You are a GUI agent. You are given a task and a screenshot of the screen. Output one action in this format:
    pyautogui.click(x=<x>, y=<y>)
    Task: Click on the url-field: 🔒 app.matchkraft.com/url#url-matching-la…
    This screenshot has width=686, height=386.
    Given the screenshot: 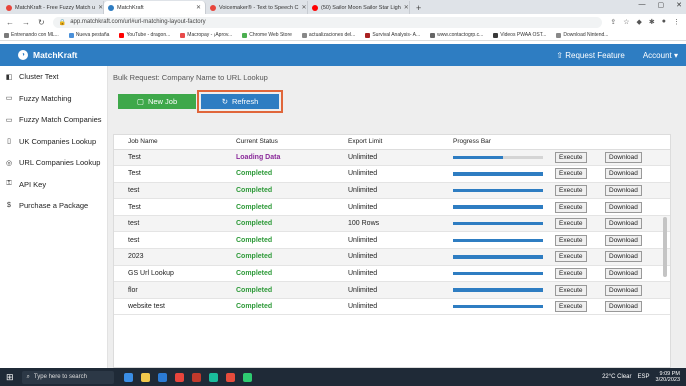 What is the action you would take?
    pyautogui.click(x=327, y=22)
    